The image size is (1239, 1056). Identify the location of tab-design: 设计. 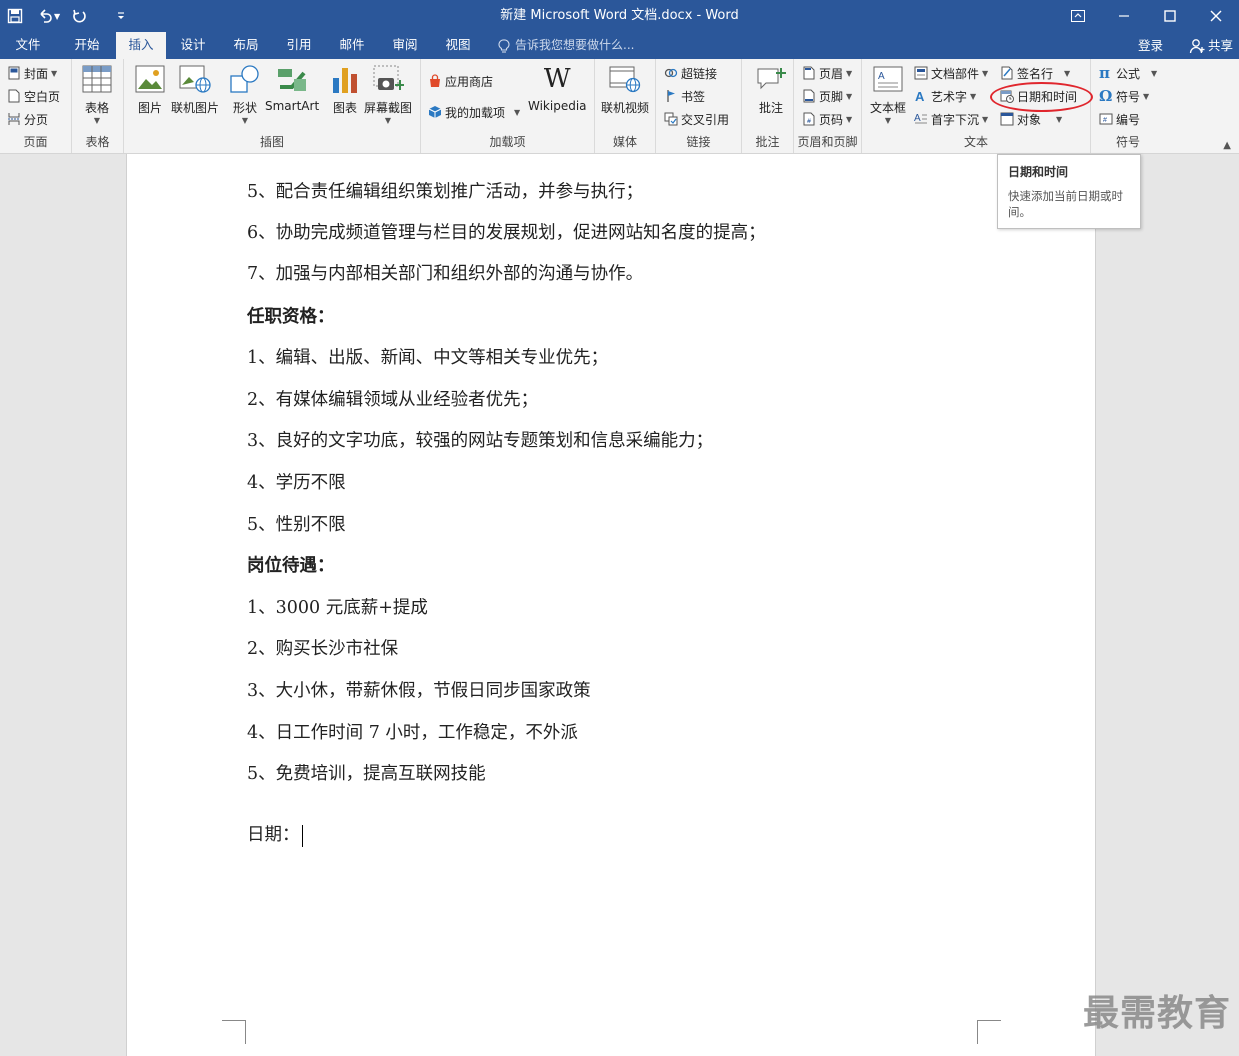
(193, 45).